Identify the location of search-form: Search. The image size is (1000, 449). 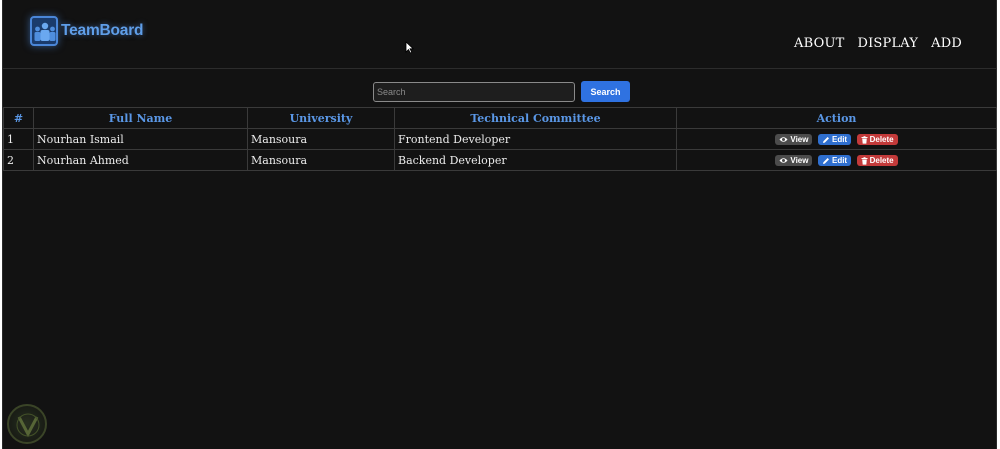
(501, 91).